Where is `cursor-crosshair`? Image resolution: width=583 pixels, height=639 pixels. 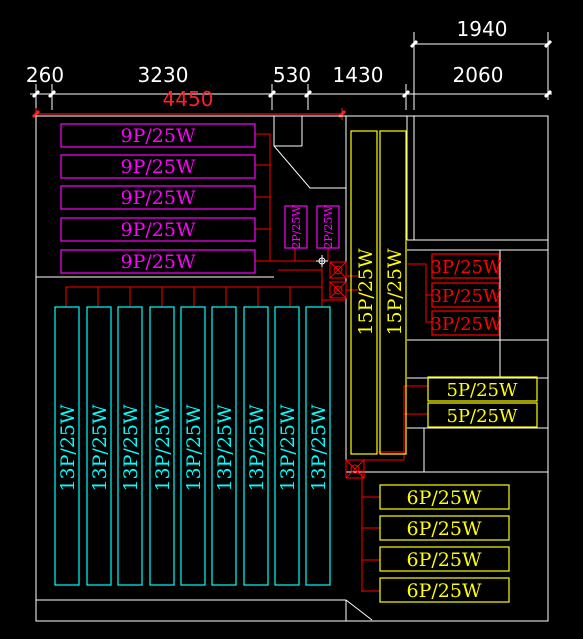 cursor-crosshair is located at coordinates (322, 261).